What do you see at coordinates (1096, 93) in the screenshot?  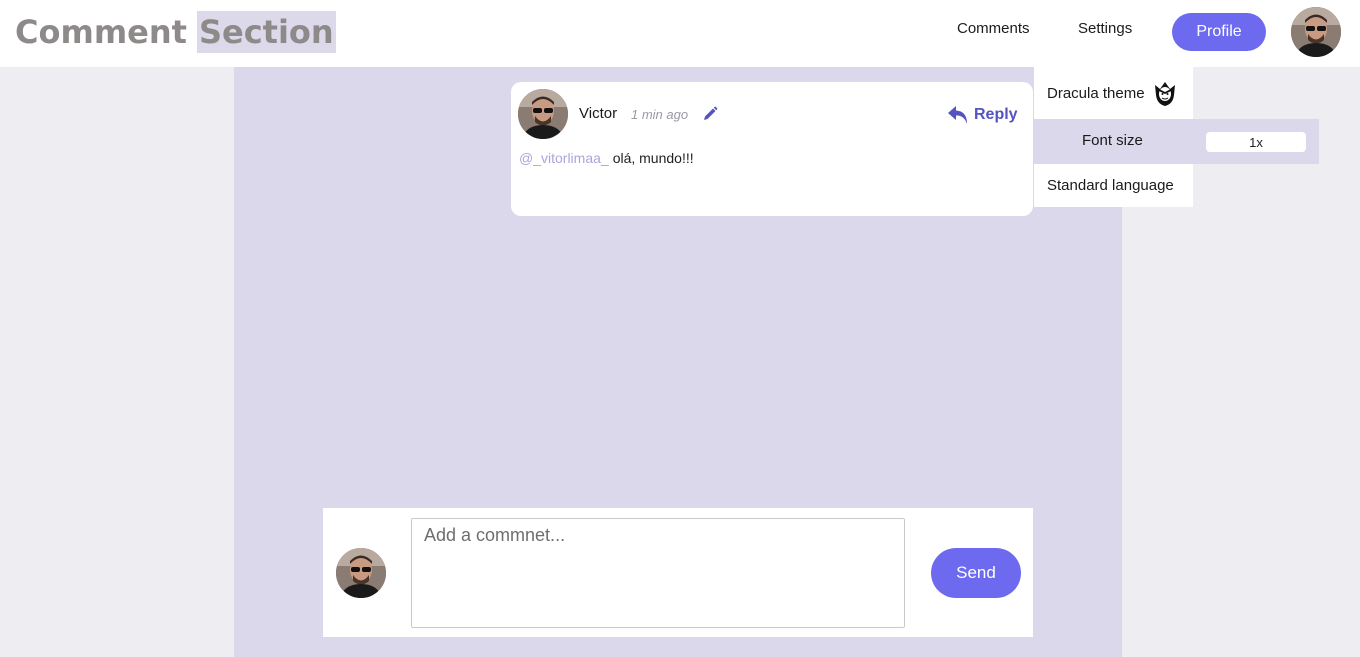 I see `dracula-theme-label: Dracula theme` at bounding box center [1096, 93].